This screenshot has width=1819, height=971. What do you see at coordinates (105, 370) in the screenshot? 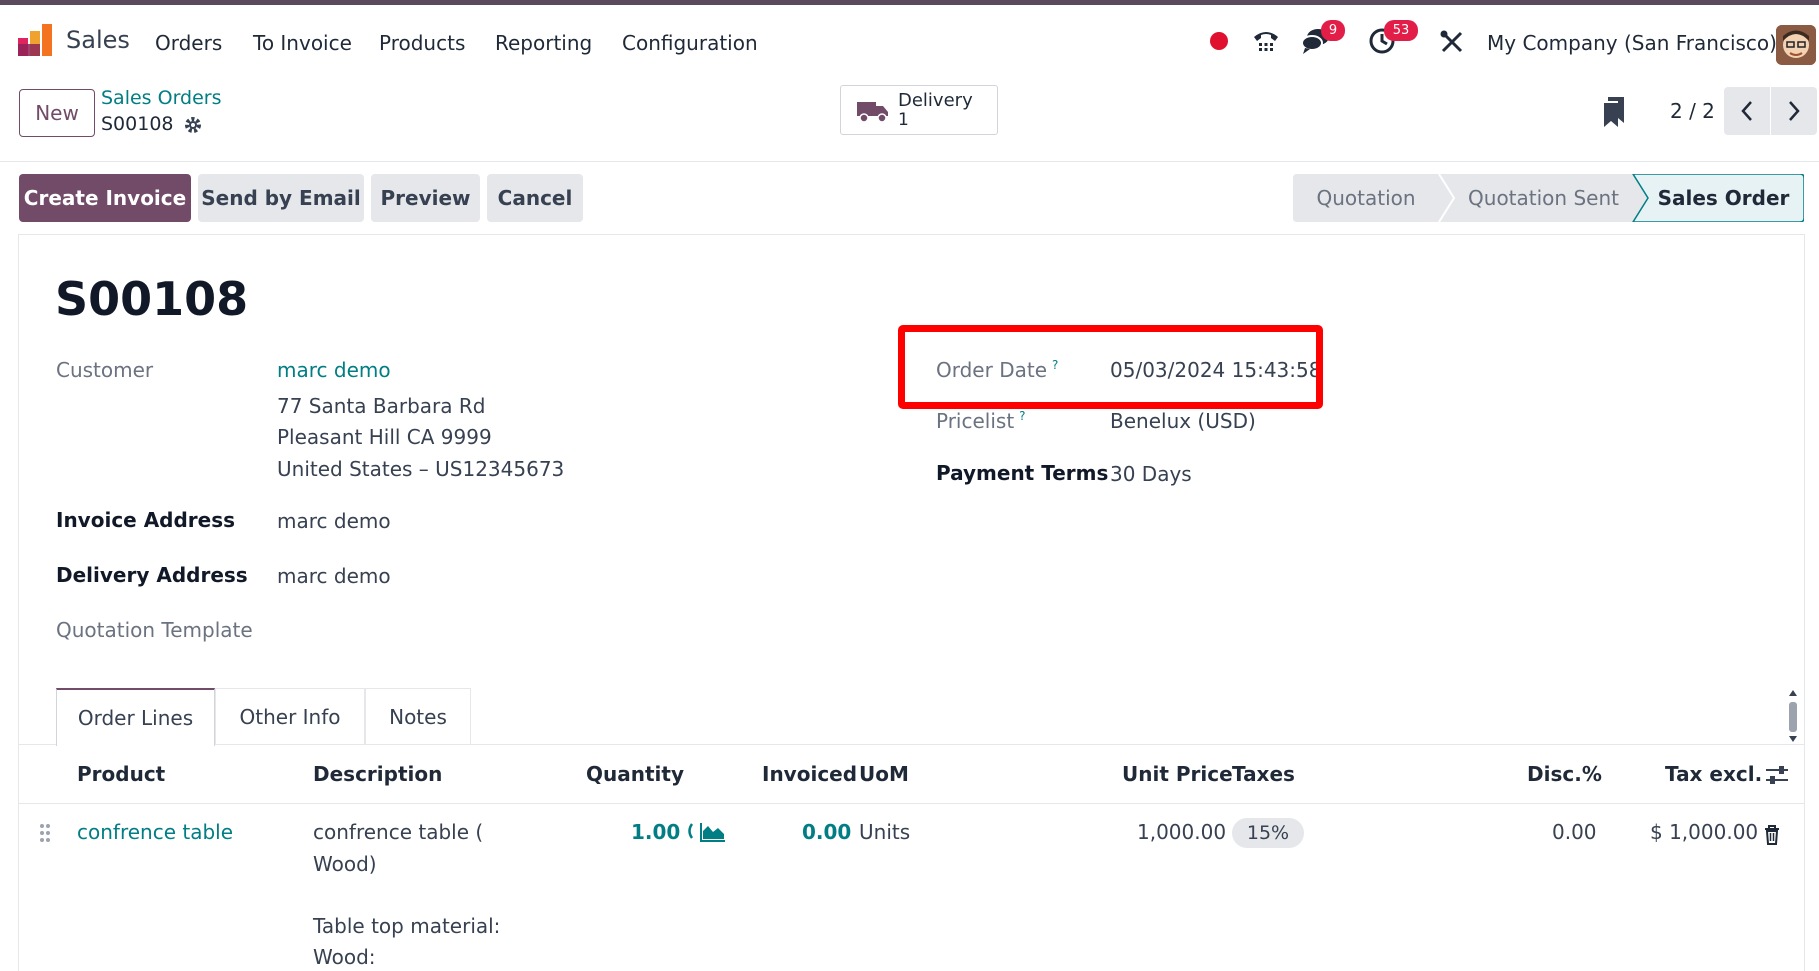
I see `customer-label: Customer` at bounding box center [105, 370].